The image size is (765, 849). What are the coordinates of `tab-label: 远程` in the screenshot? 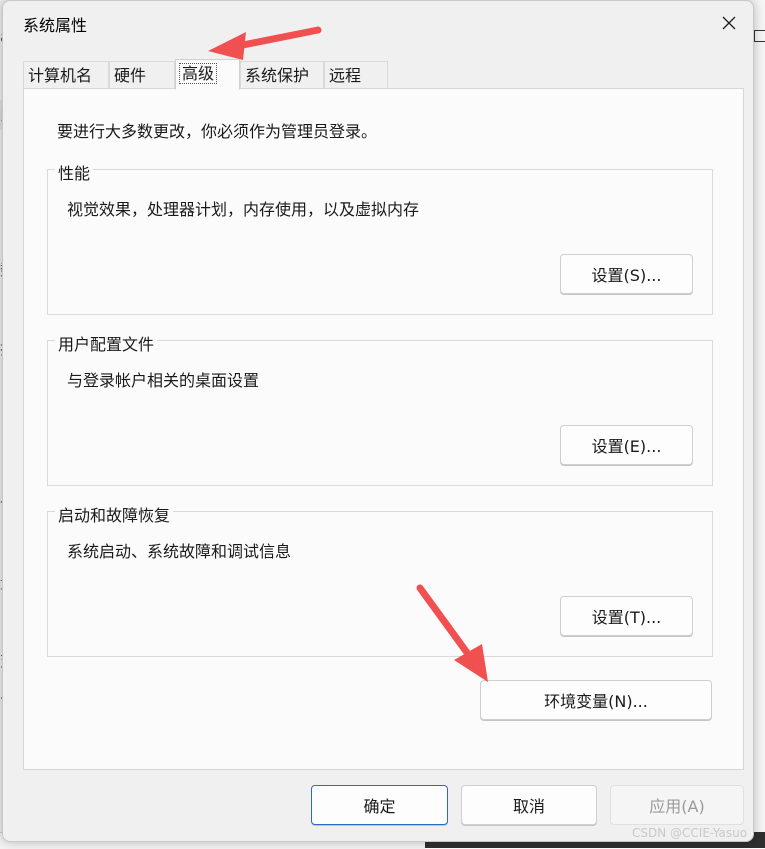 It's located at (345, 75).